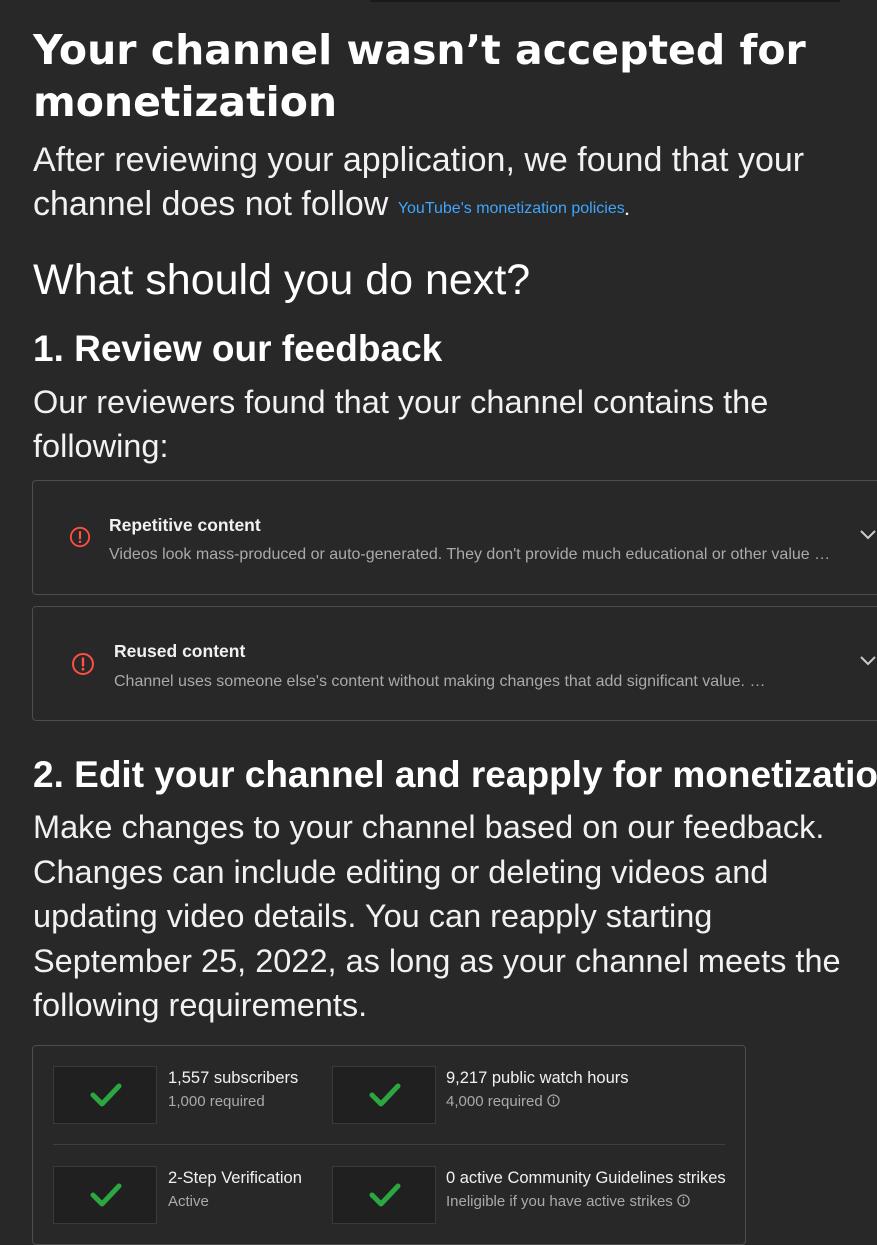 This screenshot has height=1245, width=877. What do you see at coordinates (559, 1201) in the screenshot?
I see `requirement-subtitle: Ineligible if you have active strikes` at bounding box center [559, 1201].